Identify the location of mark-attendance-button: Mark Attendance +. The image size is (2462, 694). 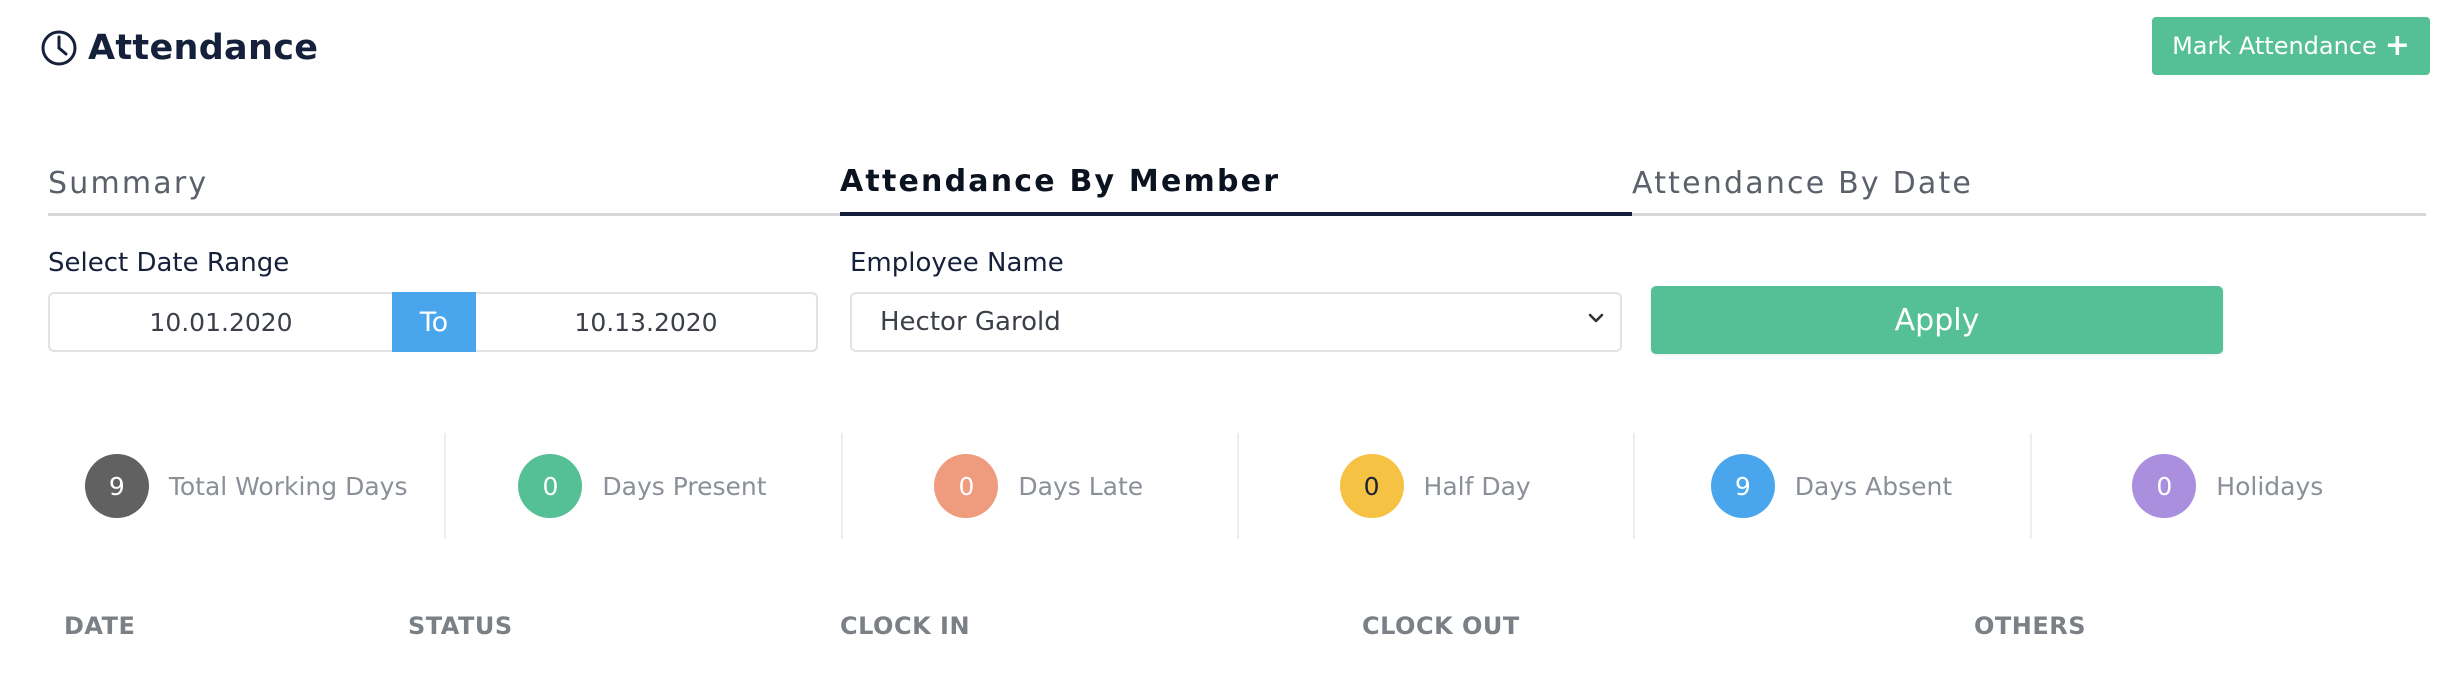
(2291, 46).